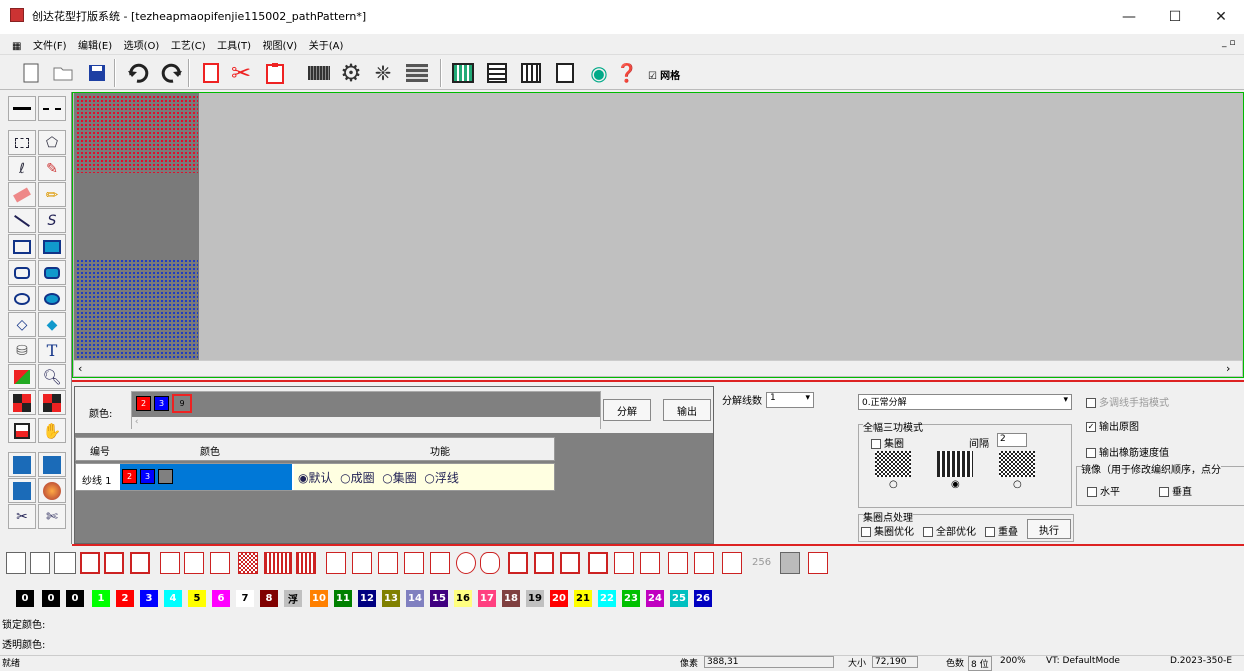  Describe the element at coordinates (234, 44) in the screenshot. I see `menu-tools: 工具(T)` at that location.